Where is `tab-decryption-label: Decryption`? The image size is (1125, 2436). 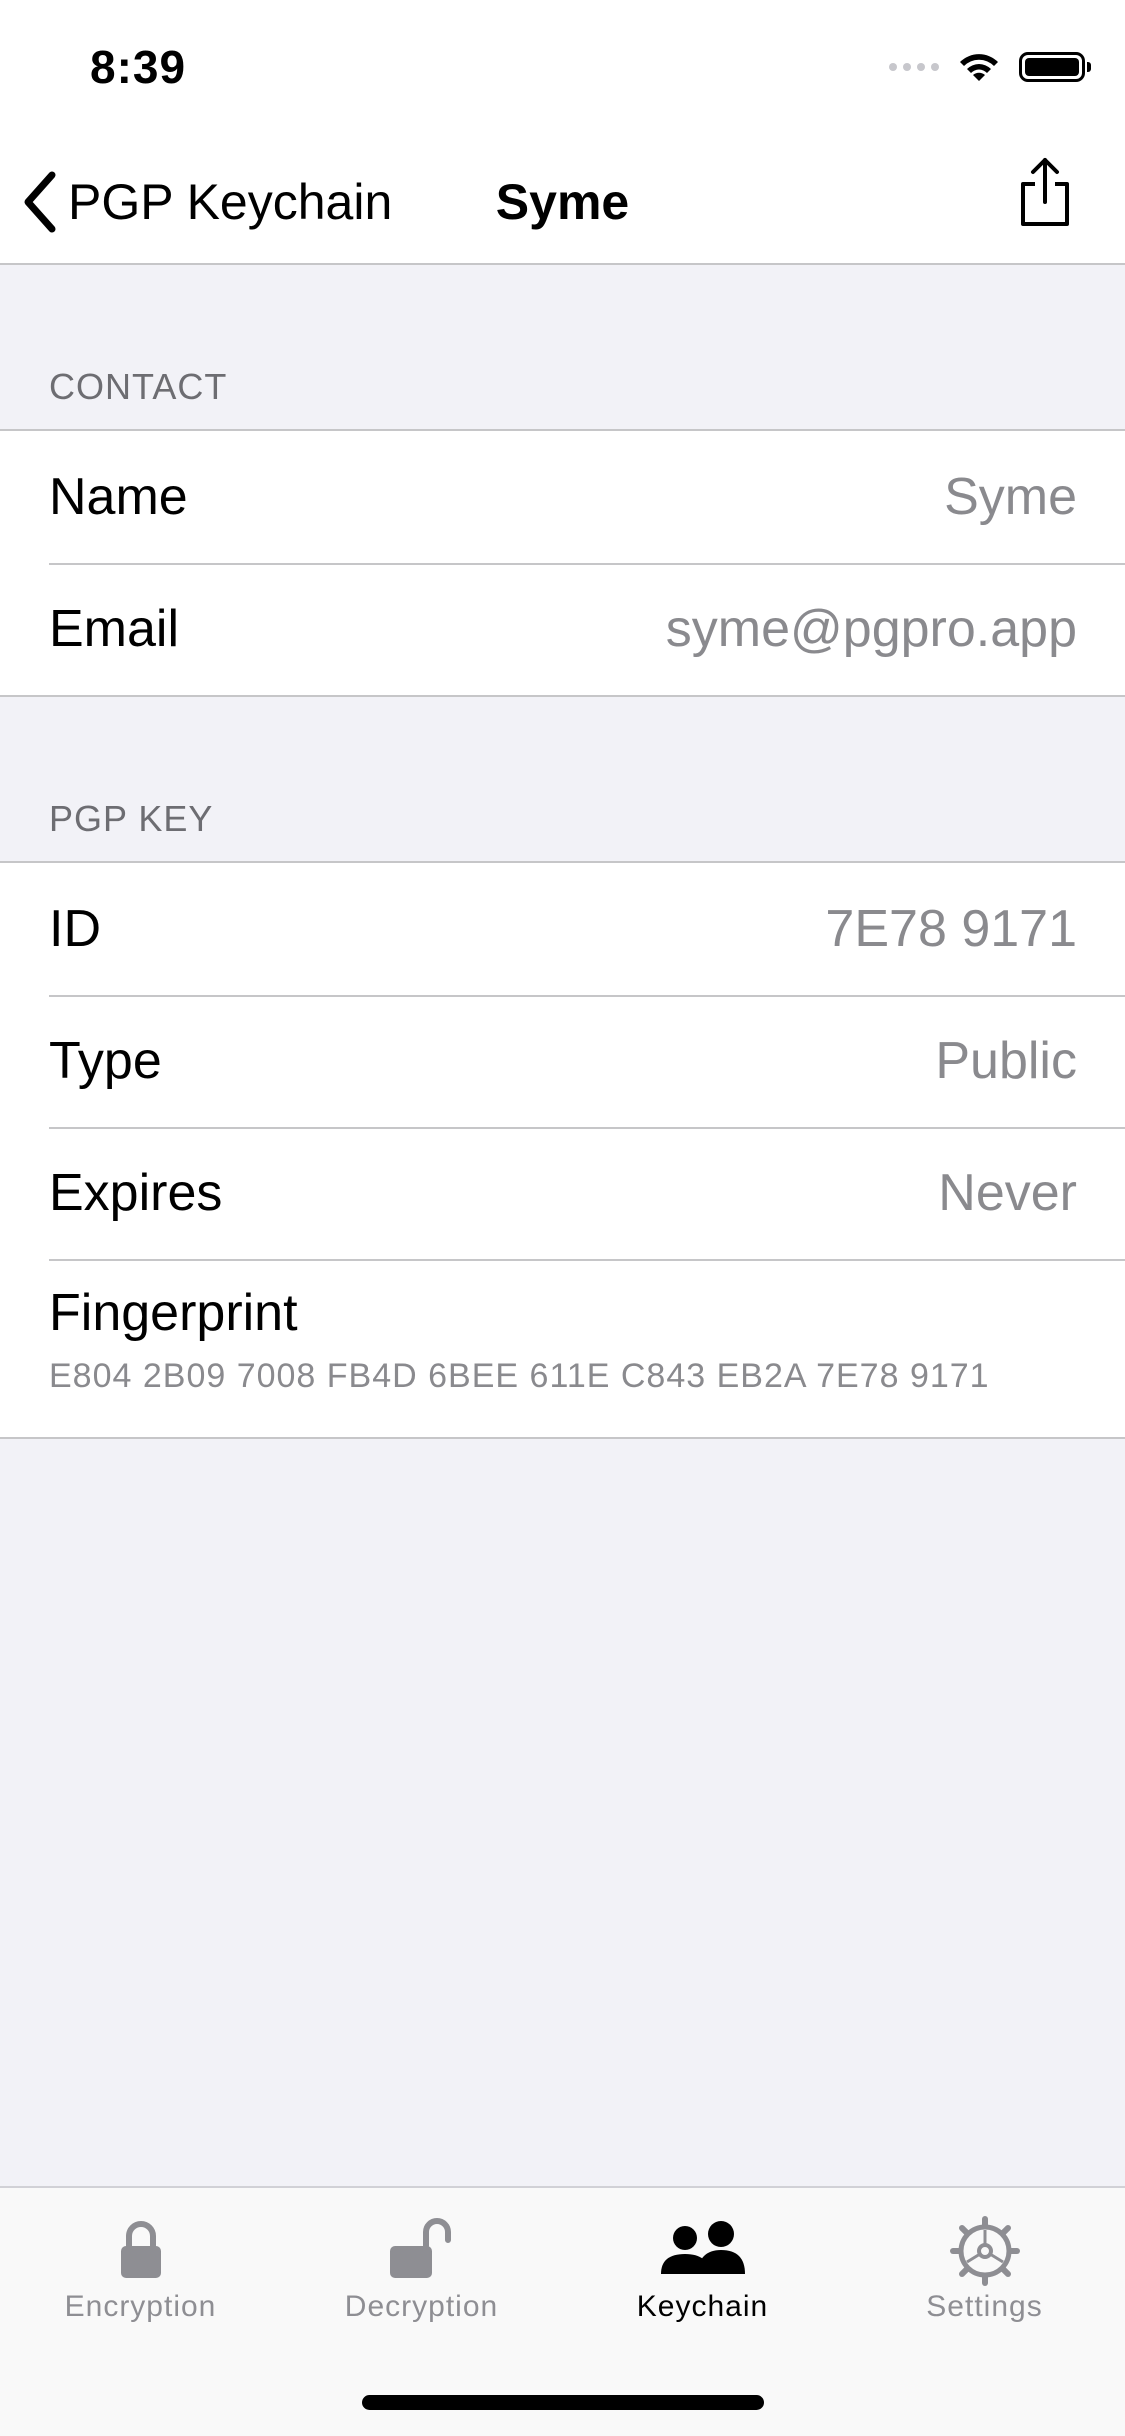 tab-decryption-label: Decryption is located at coordinates (421, 2306).